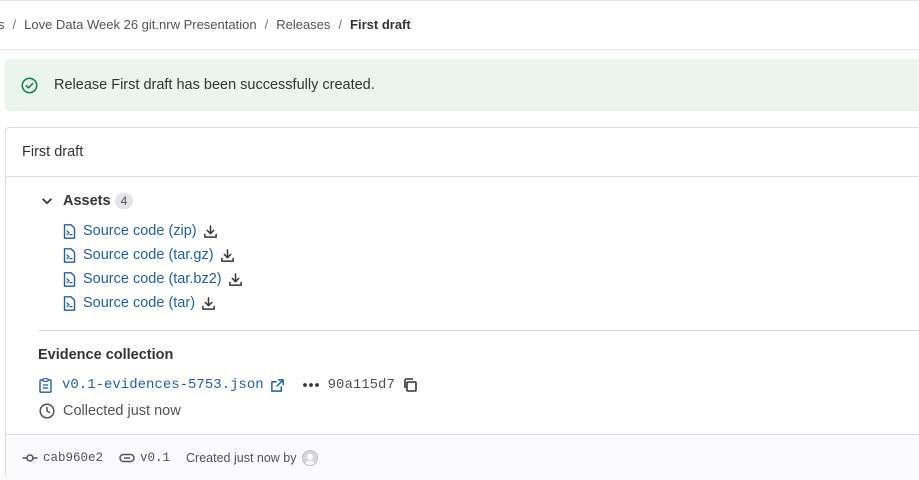 This screenshot has height=480, width=919. Describe the element at coordinates (163, 385) in the screenshot. I see `evidence-file-link: v0.1-evidences-5753.json` at that location.